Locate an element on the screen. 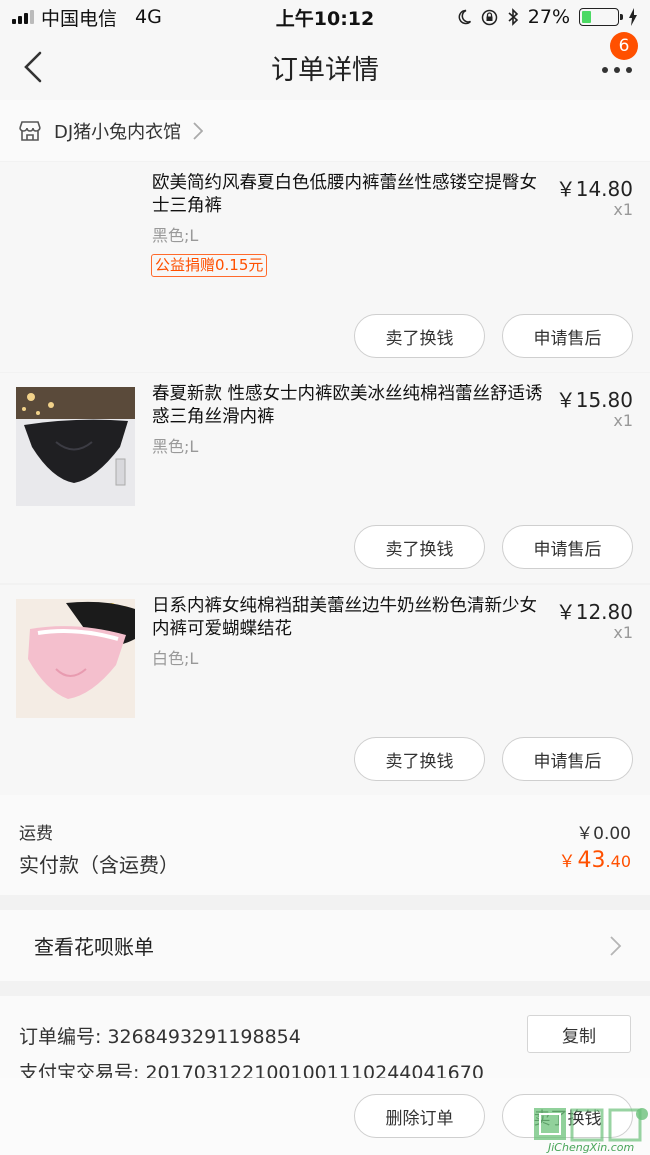 The height and width of the screenshot is (1155, 650). paid-currency: ￥ is located at coordinates (567, 862).